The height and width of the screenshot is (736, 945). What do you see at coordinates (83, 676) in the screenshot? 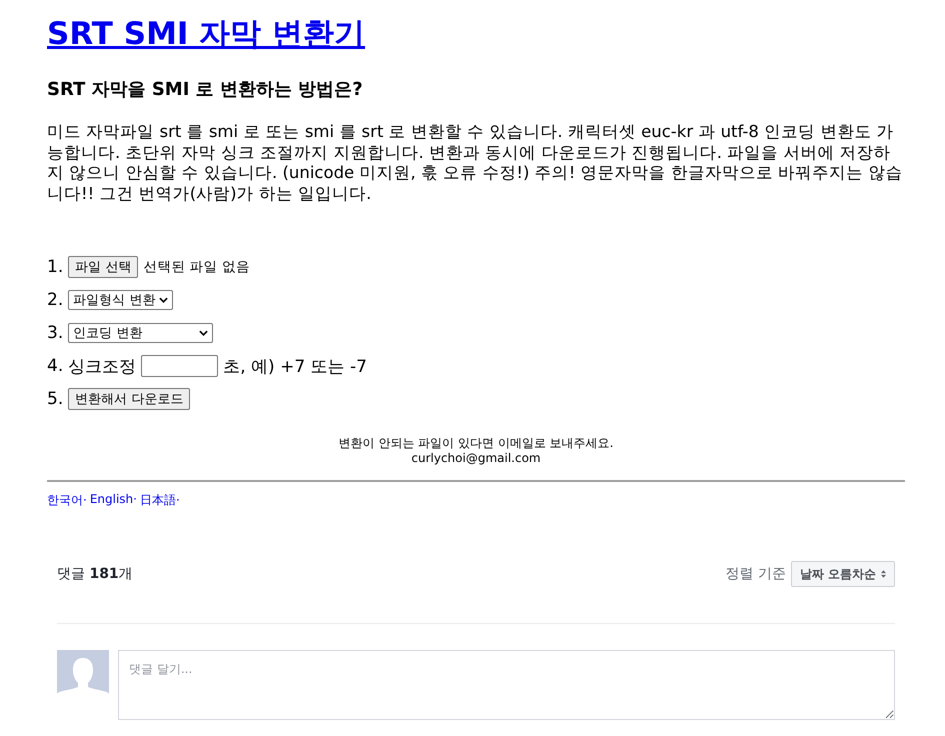
I see `avatar-silhouette-icon` at bounding box center [83, 676].